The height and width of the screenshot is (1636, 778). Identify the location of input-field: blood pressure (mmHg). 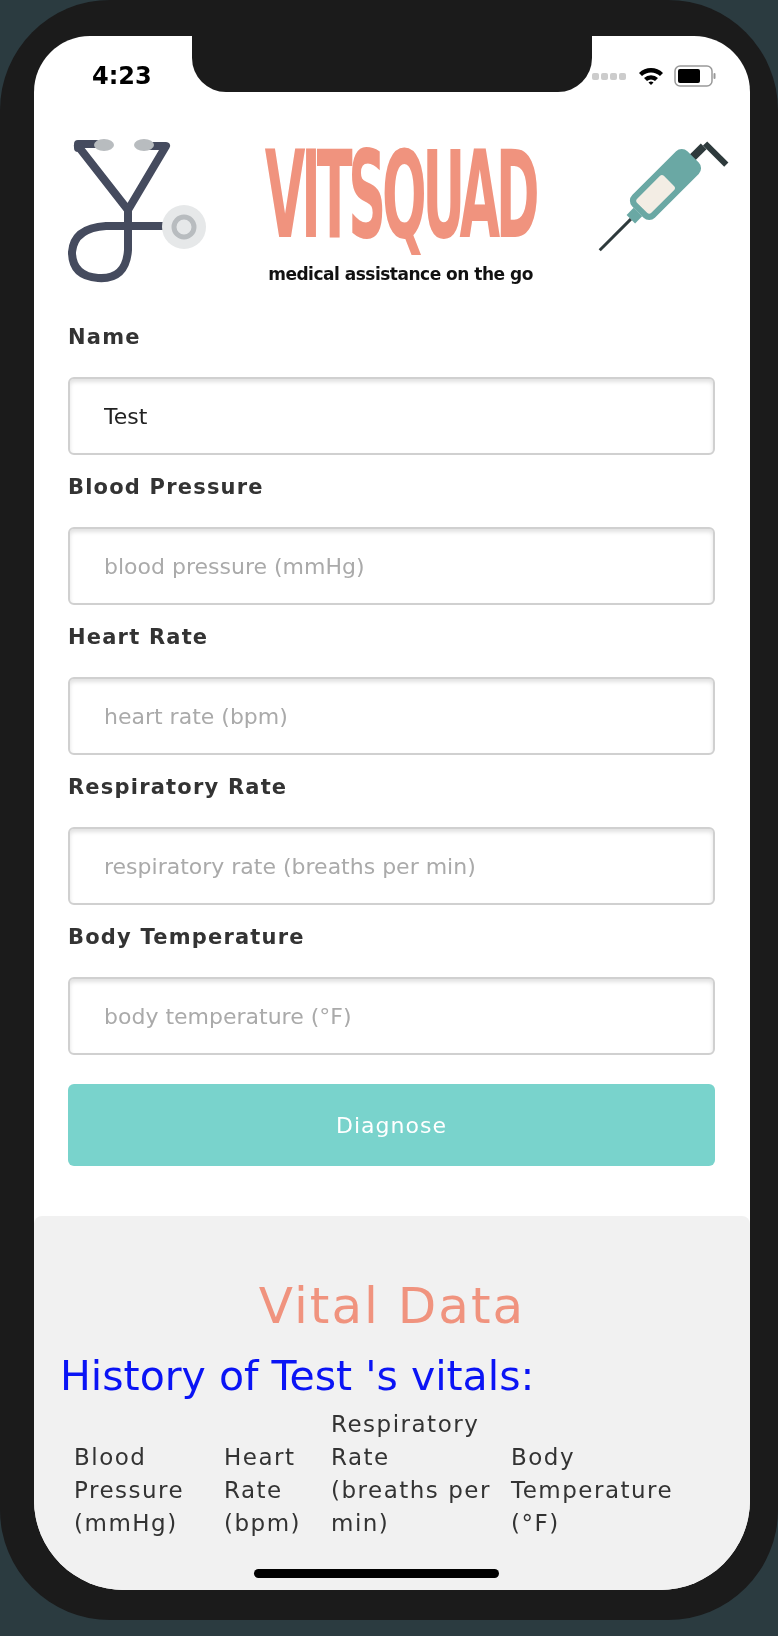
(391, 566).